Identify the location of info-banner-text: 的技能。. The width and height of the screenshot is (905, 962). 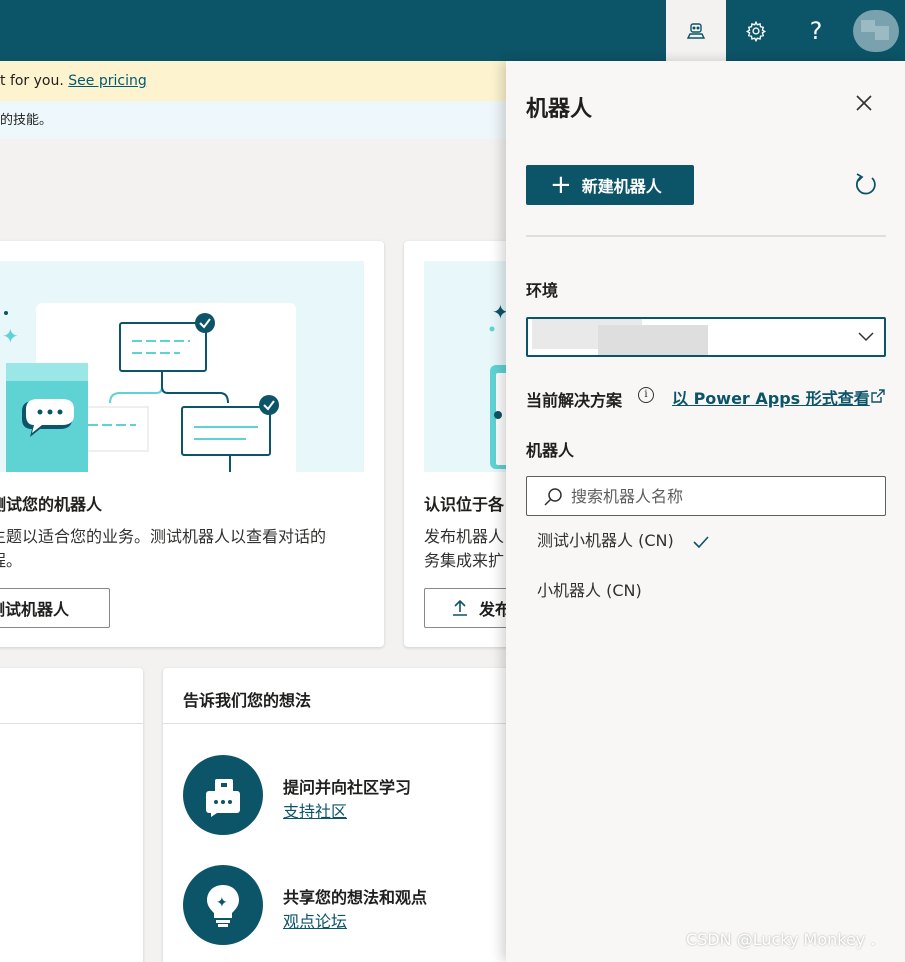
(26, 120).